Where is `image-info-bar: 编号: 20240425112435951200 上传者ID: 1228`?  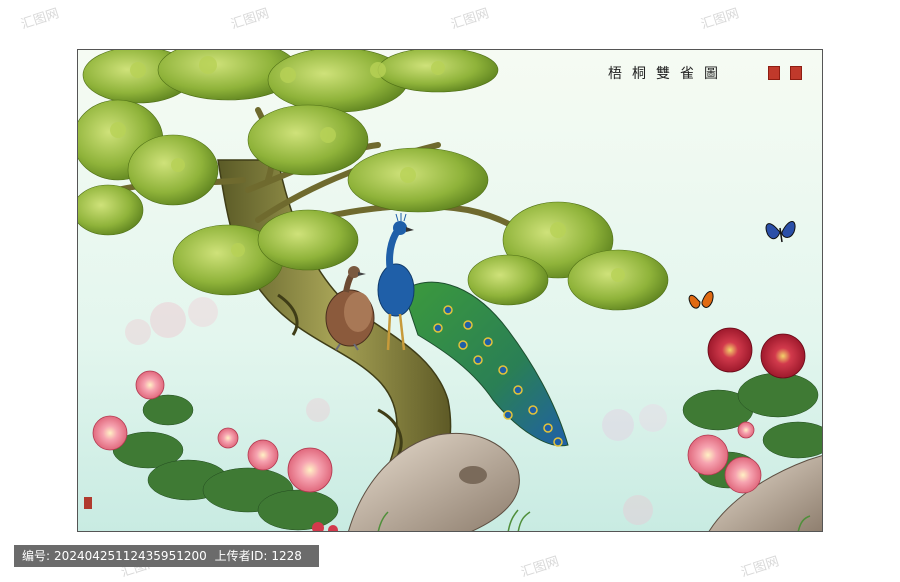
image-info-bar: 编号: 20240425112435951200 上传者ID: 1228 is located at coordinates (166, 556).